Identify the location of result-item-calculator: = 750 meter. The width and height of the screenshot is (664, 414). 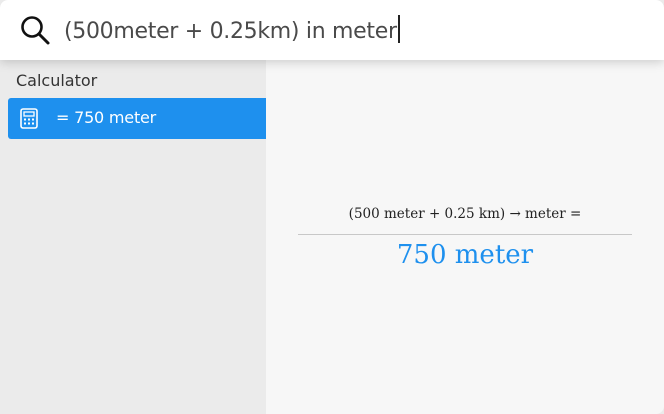
(137, 118).